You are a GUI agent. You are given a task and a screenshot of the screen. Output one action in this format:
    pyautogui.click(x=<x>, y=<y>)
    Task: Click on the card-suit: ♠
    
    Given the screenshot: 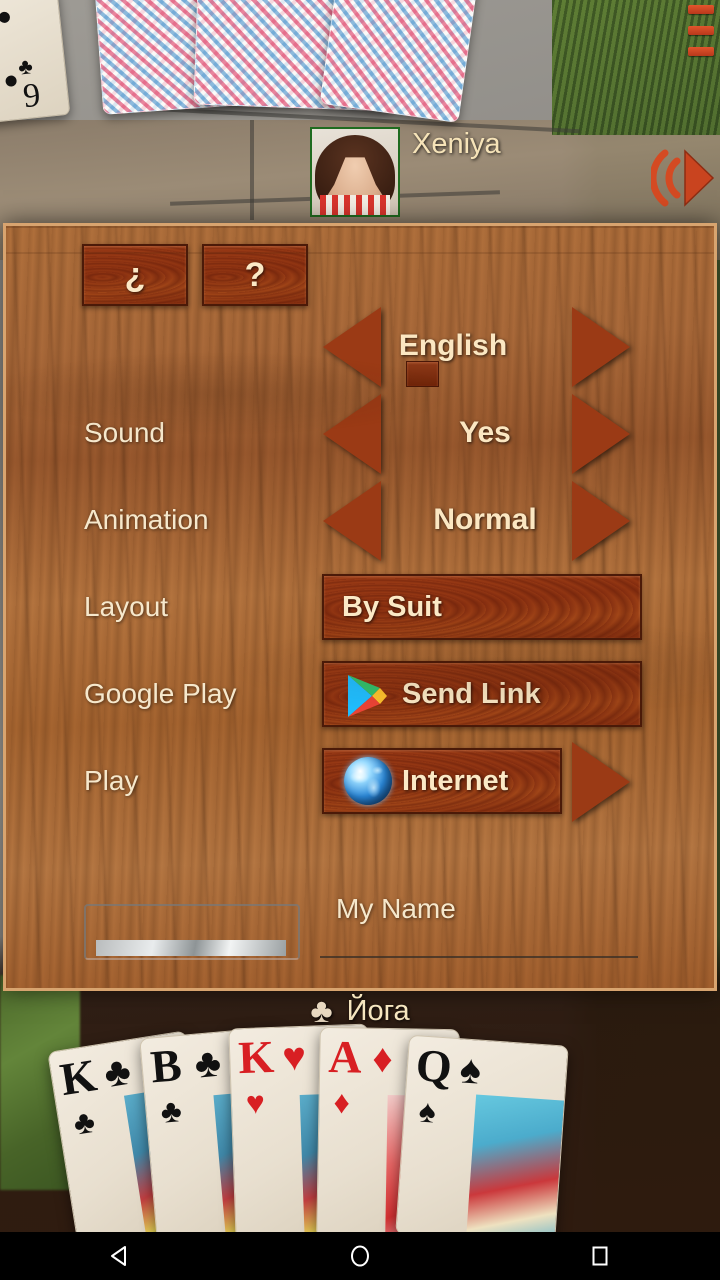 What is the action you would take?
    pyautogui.click(x=470, y=1070)
    